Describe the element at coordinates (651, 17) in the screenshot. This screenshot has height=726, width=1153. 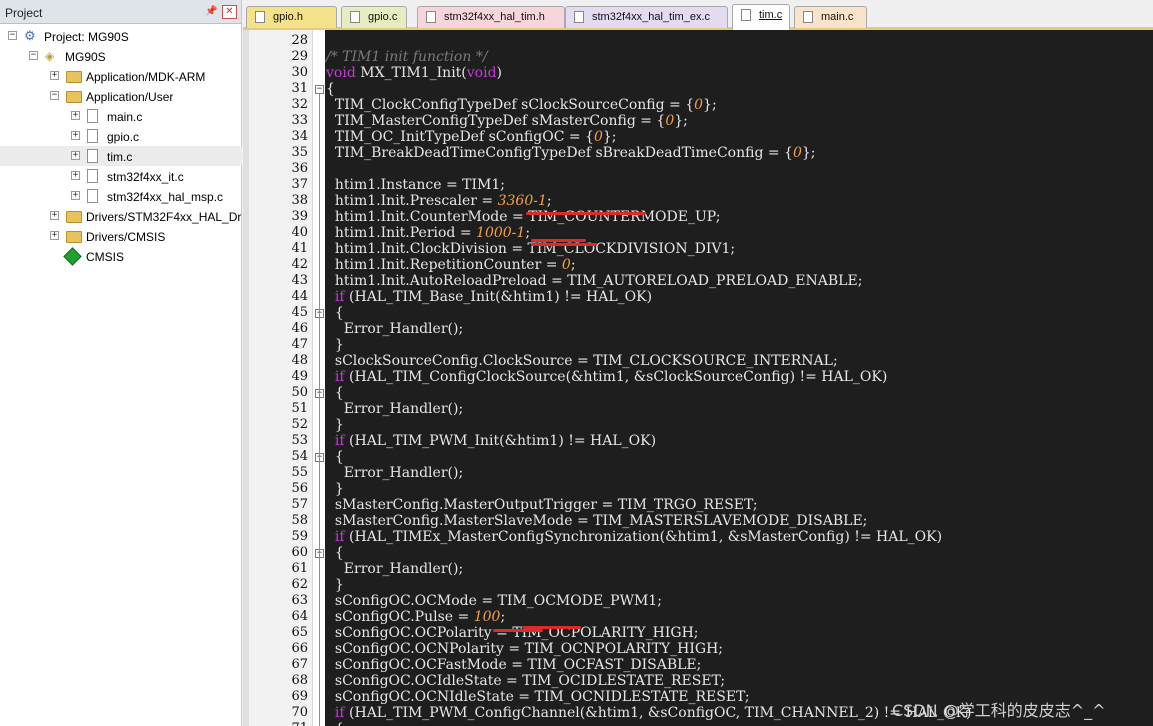
I see `tab-label: stm32f4xx_hal_tim_ex.c` at that location.